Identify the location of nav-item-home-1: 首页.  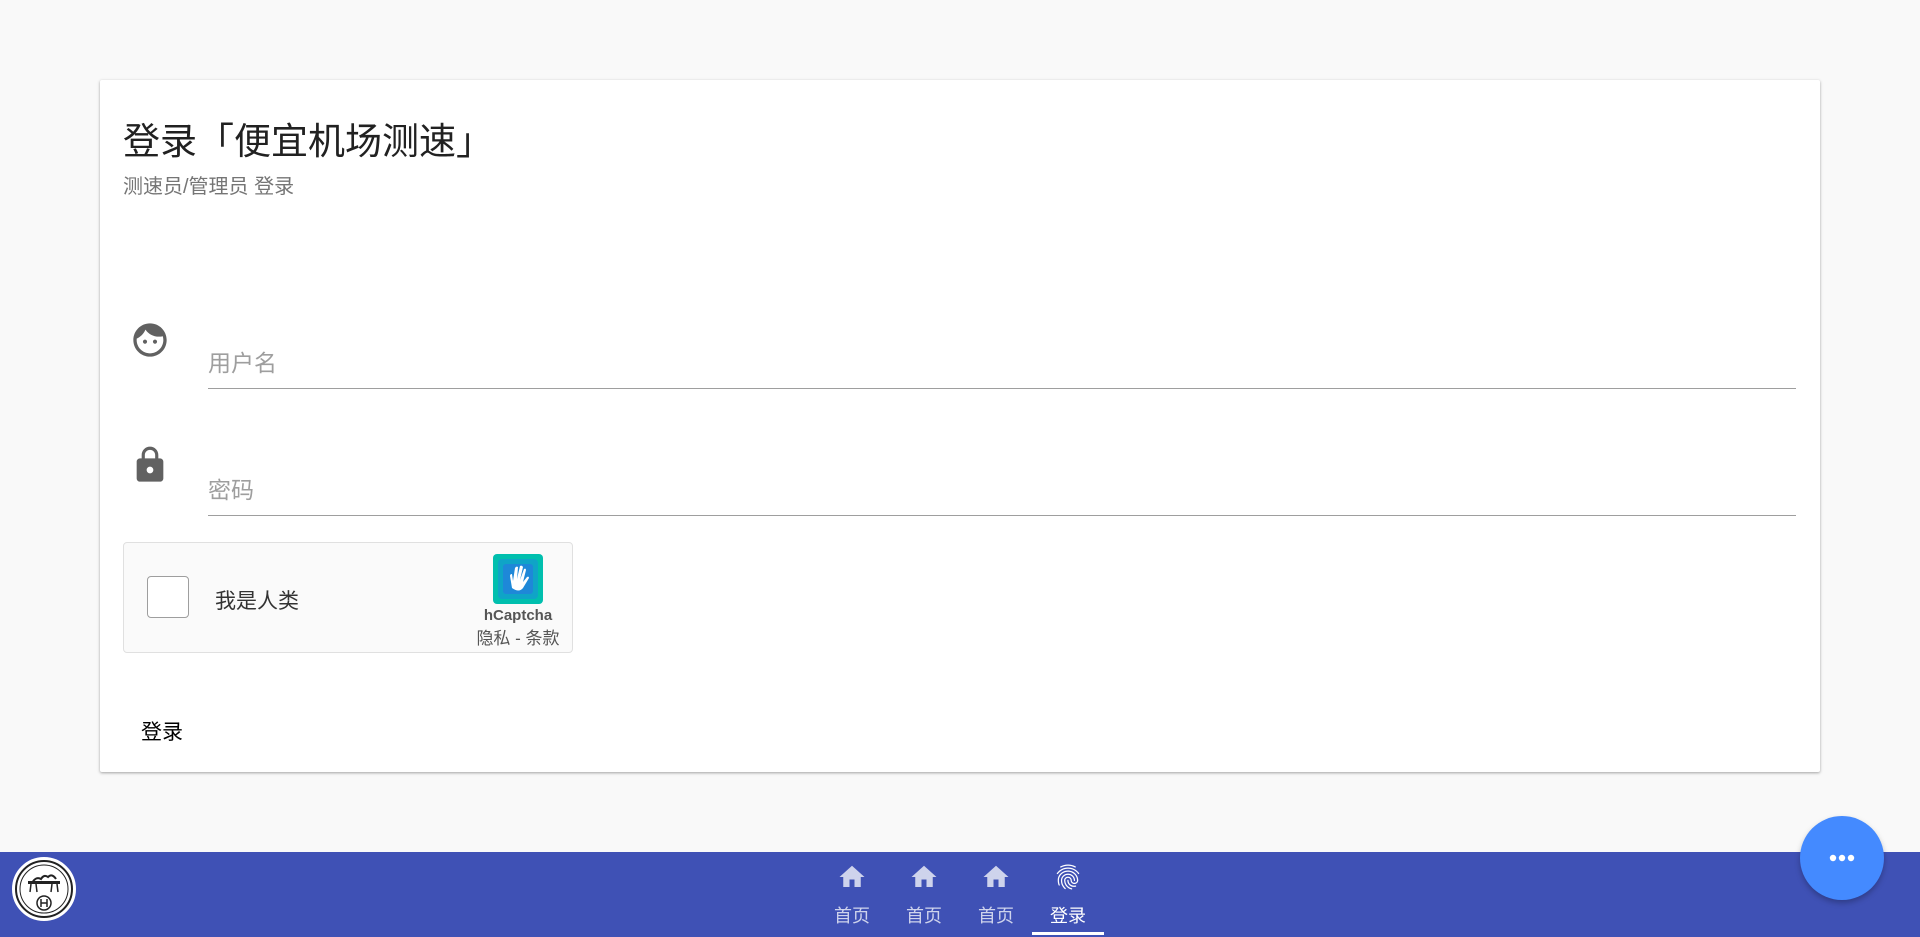
(852, 893).